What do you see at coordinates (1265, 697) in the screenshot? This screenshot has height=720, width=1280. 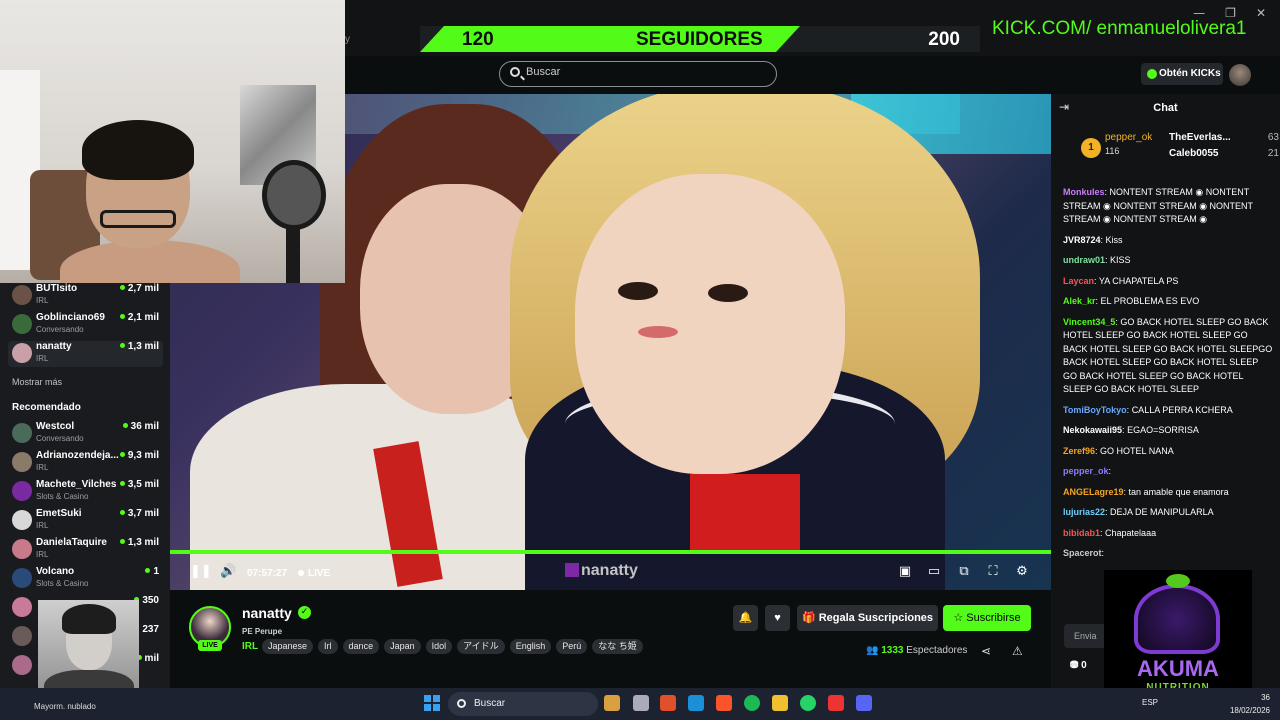 I see `clock-time: 36` at bounding box center [1265, 697].